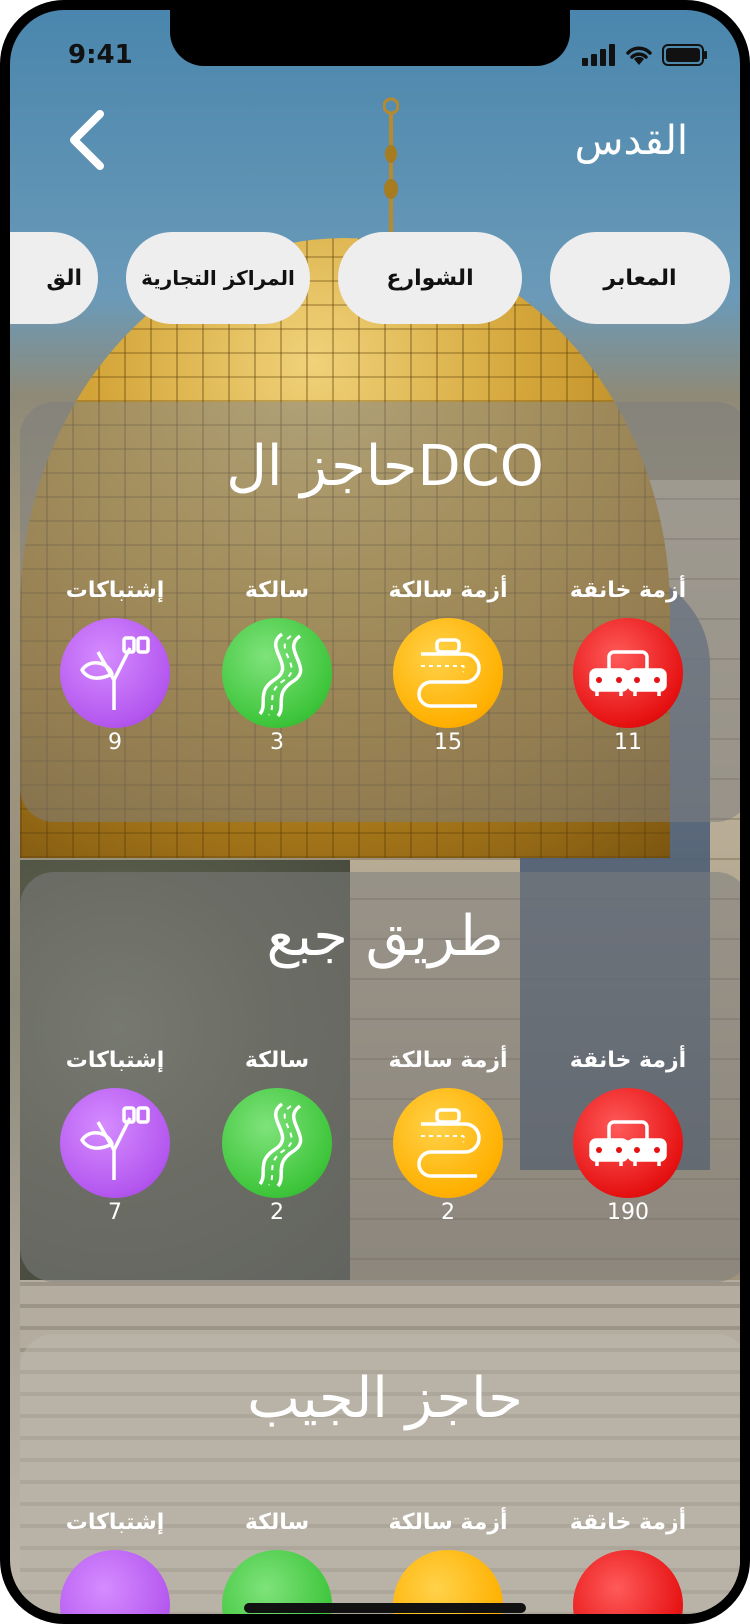  What do you see at coordinates (628, 742) in the screenshot?
I see `stat-value: 11` at bounding box center [628, 742].